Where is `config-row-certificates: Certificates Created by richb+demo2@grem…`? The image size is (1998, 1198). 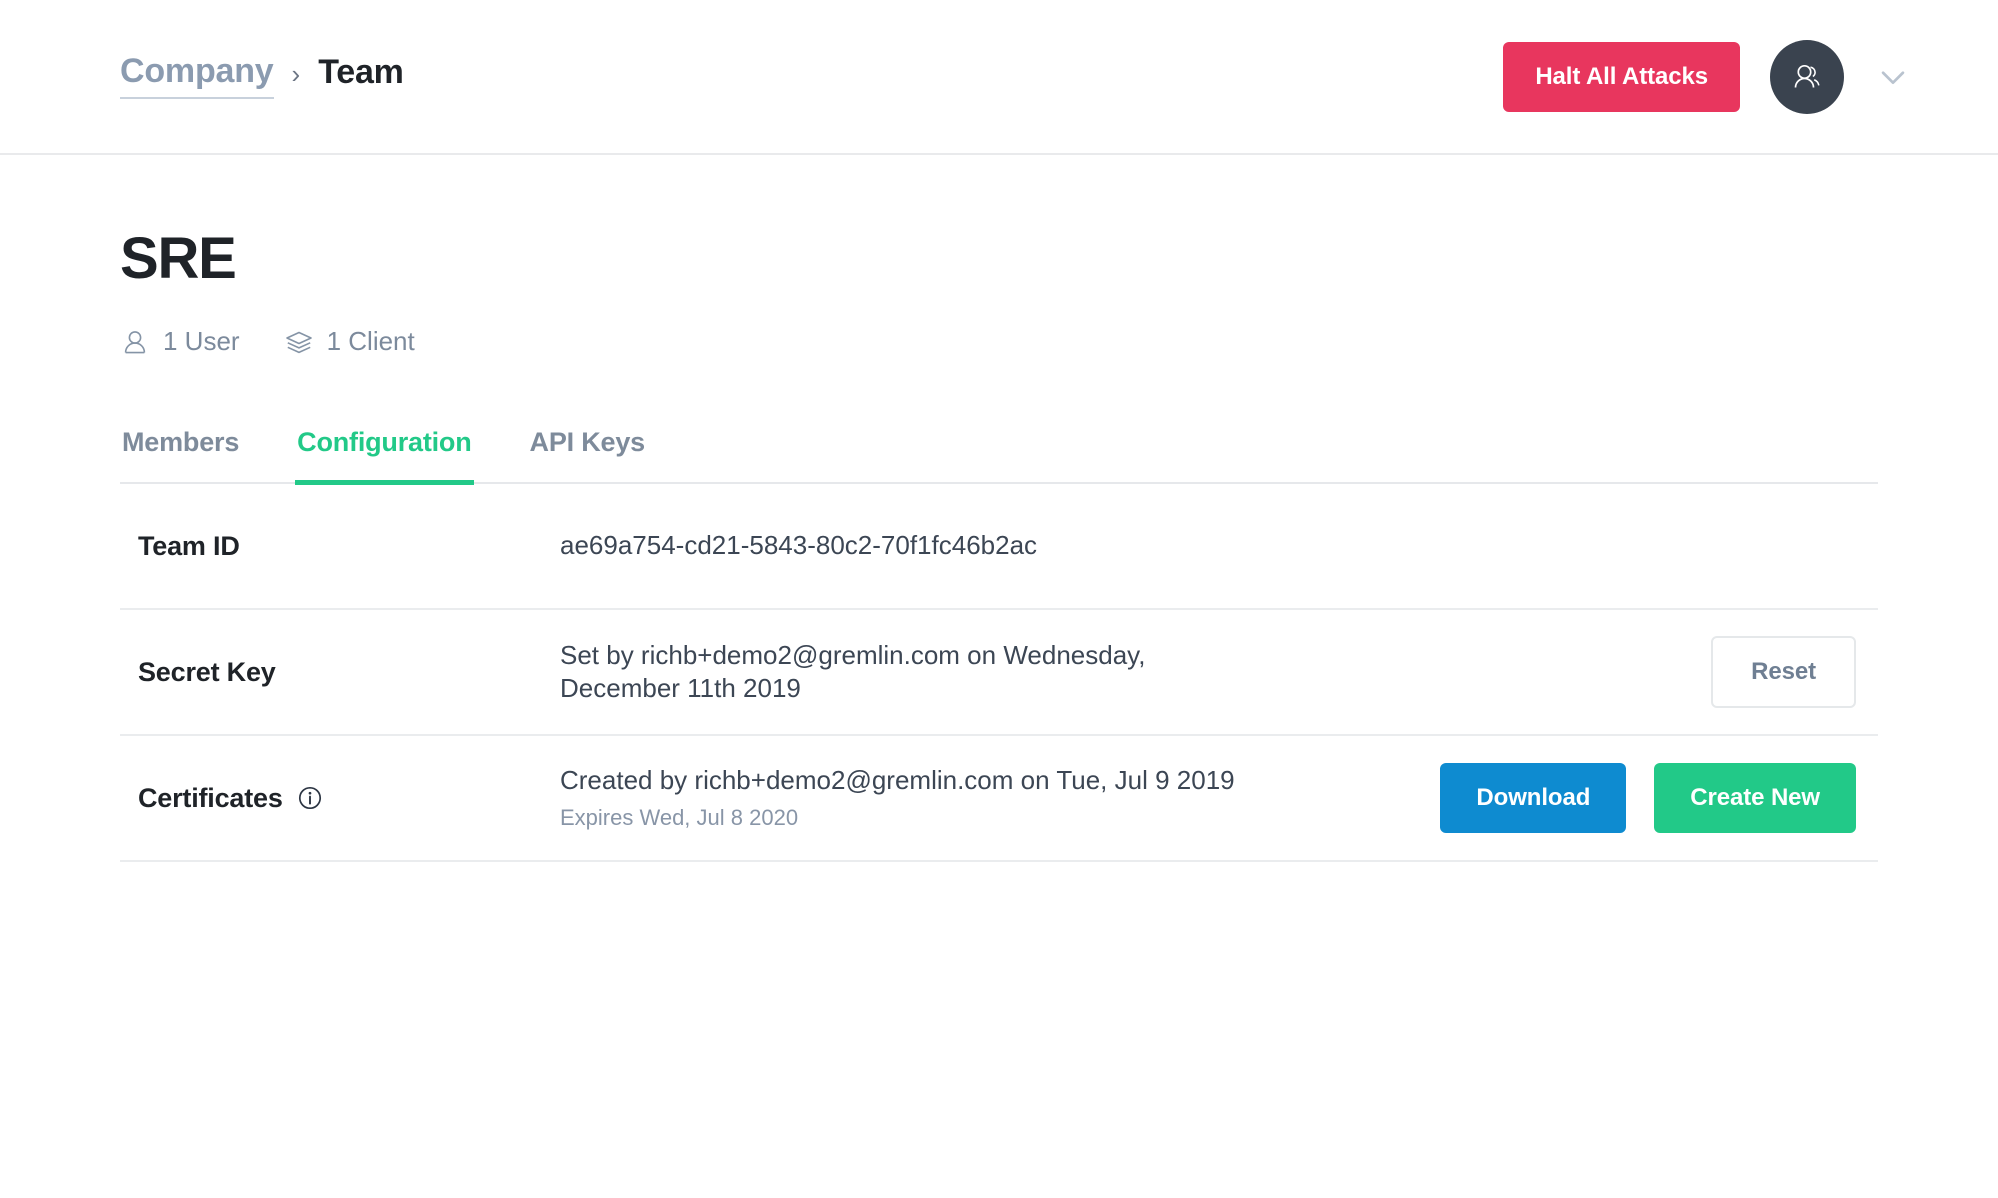
config-row-certificates: Certificates Created by richb+demo2@grem… is located at coordinates (999, 799).